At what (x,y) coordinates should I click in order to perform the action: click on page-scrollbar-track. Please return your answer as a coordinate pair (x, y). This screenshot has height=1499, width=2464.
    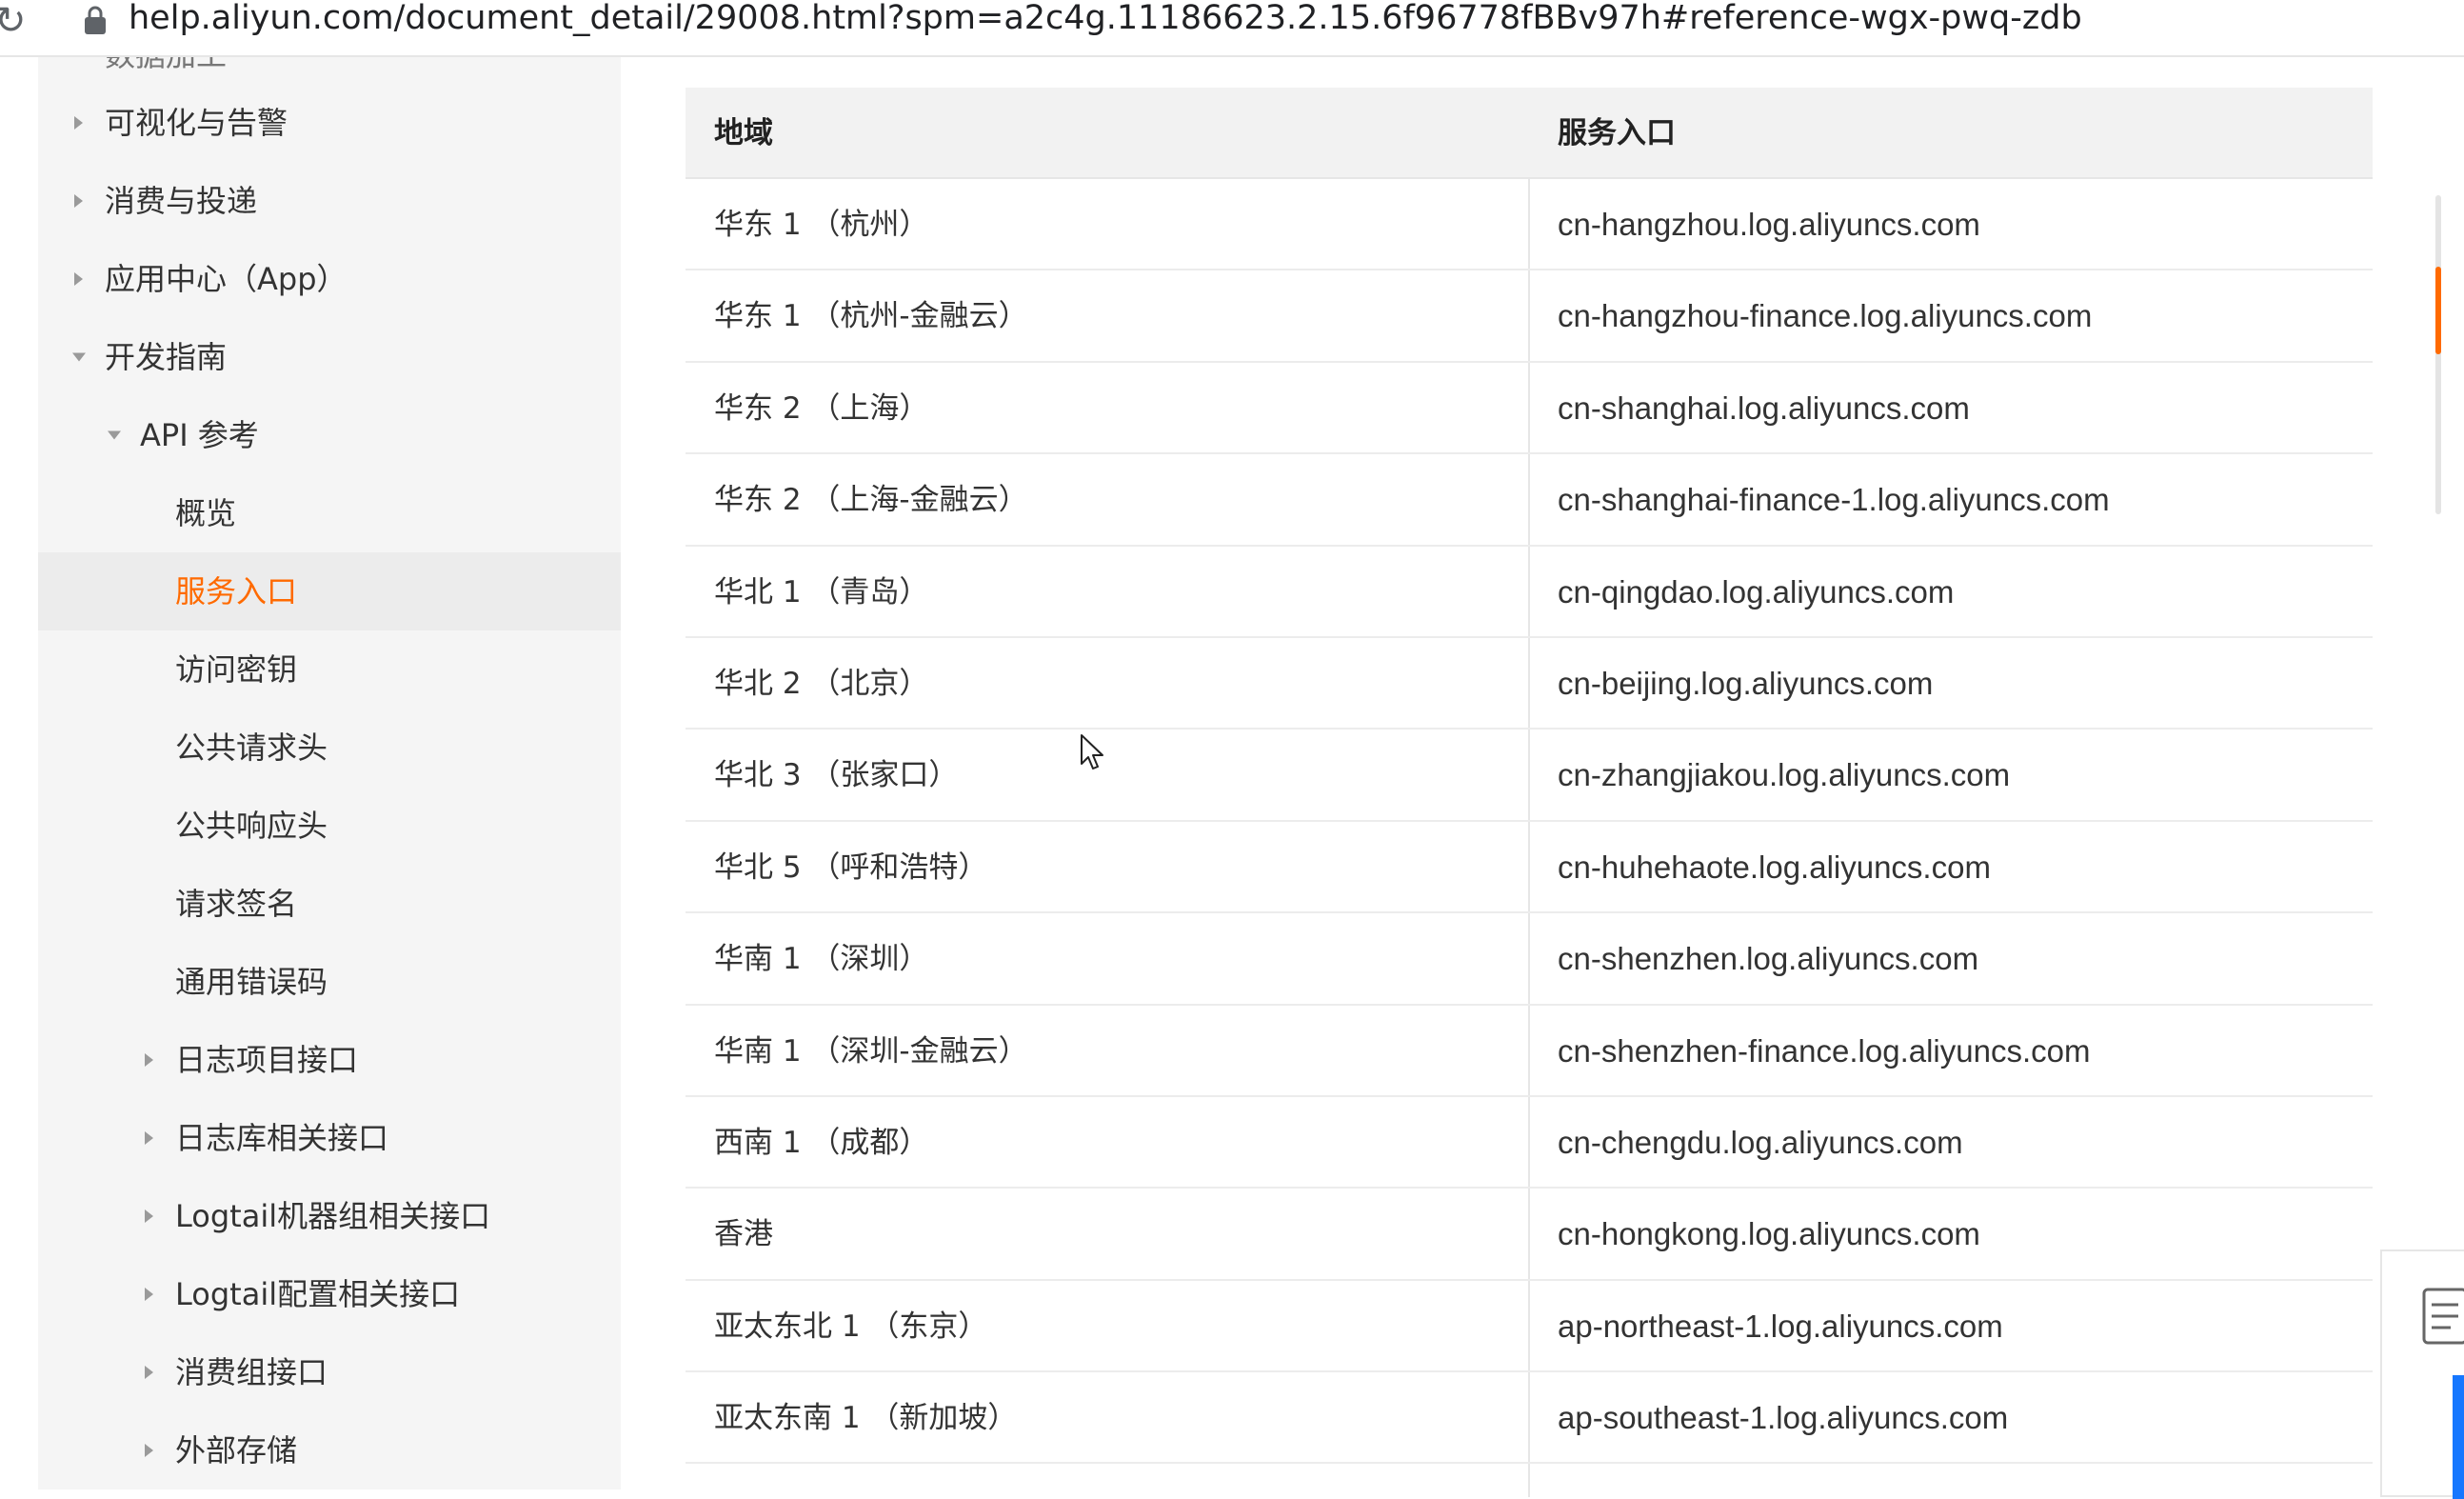
    Looking at the image, I should click on (2438, 354).